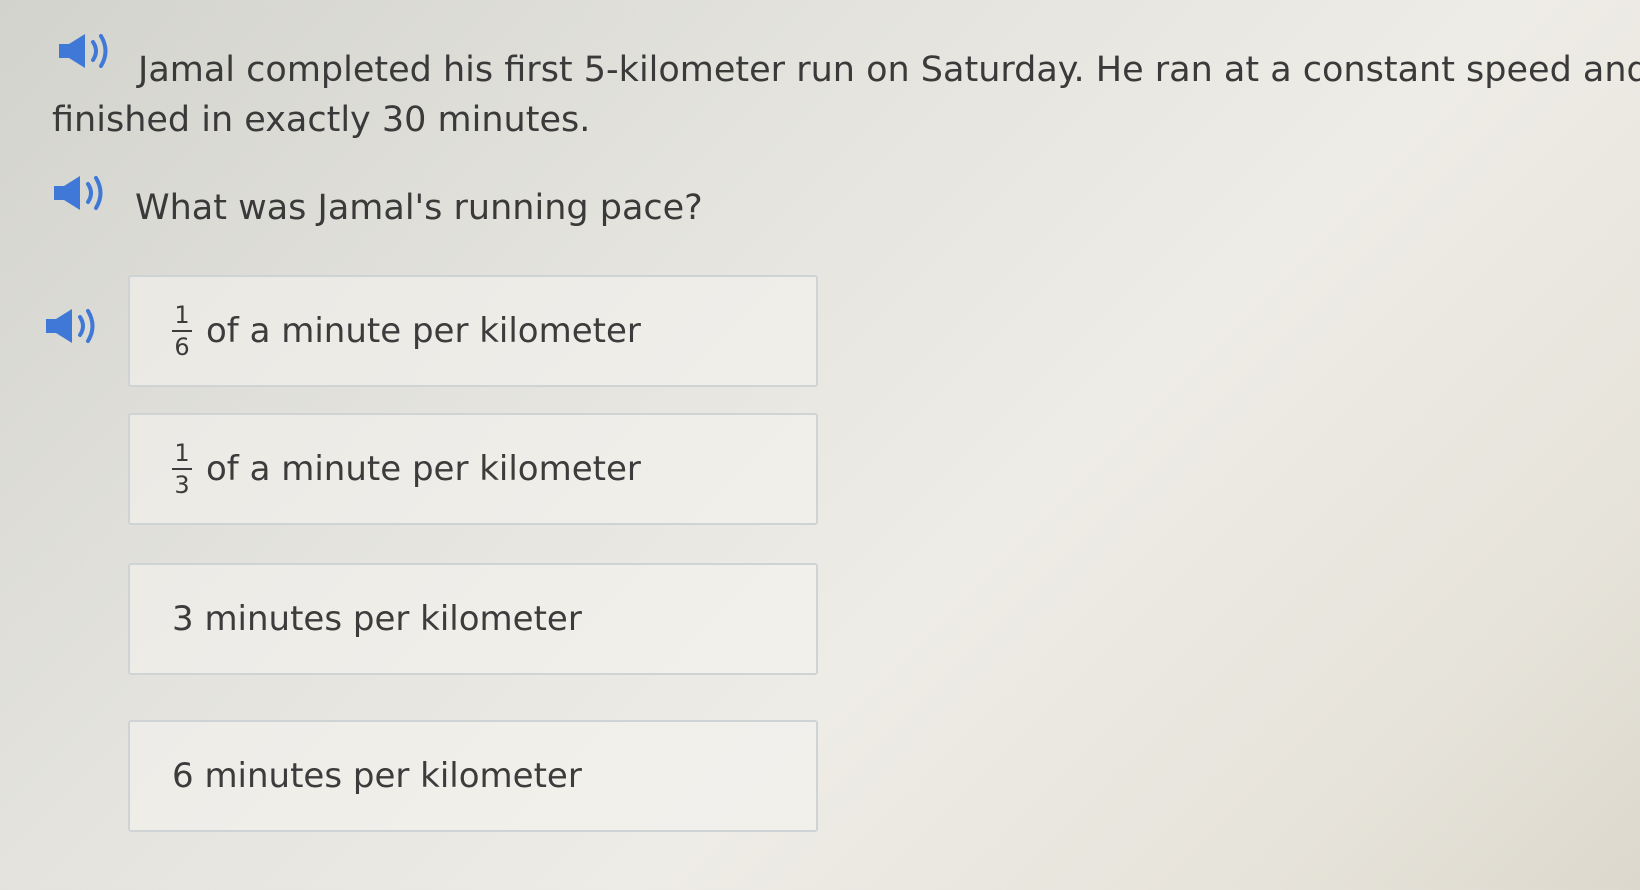 This screenshot has width=1640, height=890. I want to click on answer-choice-d-label: 6 minutes per kilometer, so click(377, 776).